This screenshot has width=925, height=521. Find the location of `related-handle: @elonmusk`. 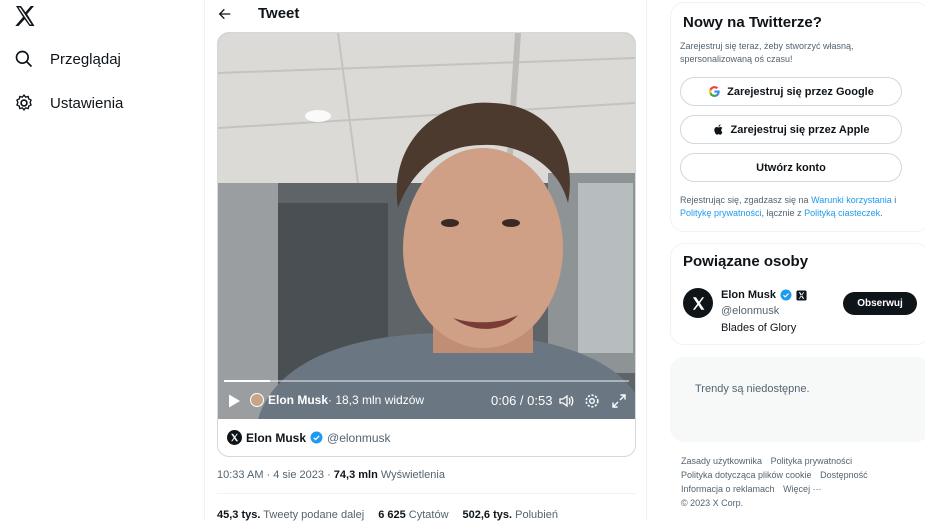

related-handle: @elonmusk is located at coordinates (750, 311).